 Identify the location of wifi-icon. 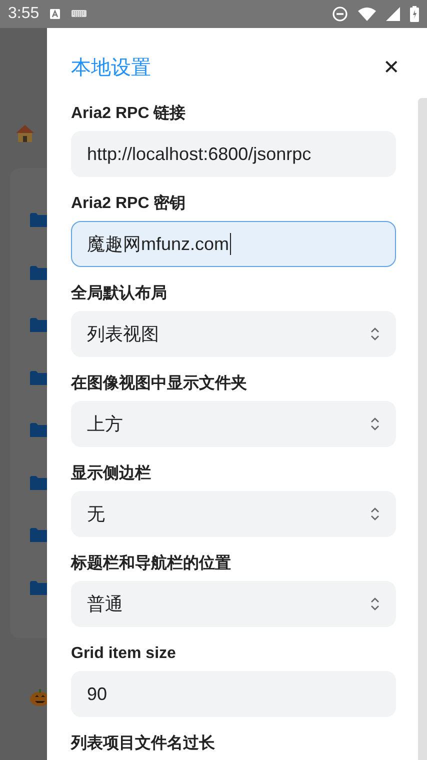
(367, 14).